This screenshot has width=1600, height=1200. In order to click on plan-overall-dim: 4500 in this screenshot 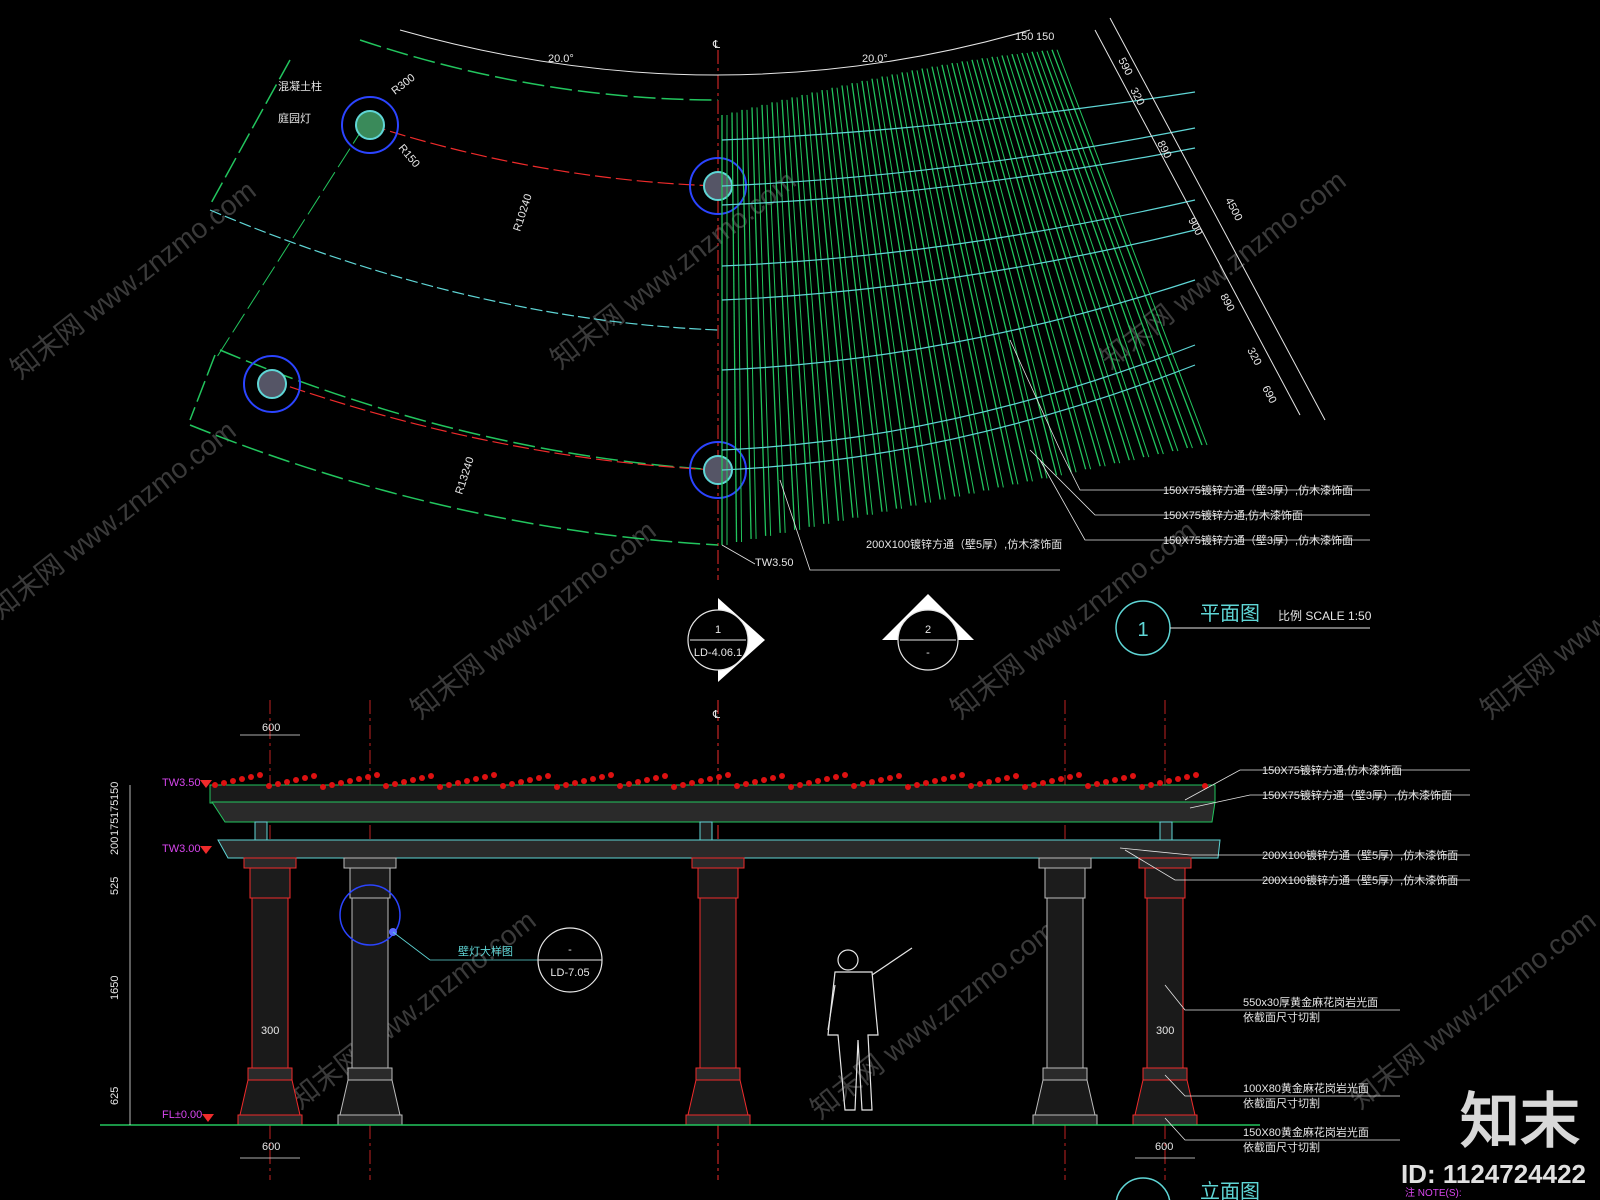, I will do `click(1233, 209)`.